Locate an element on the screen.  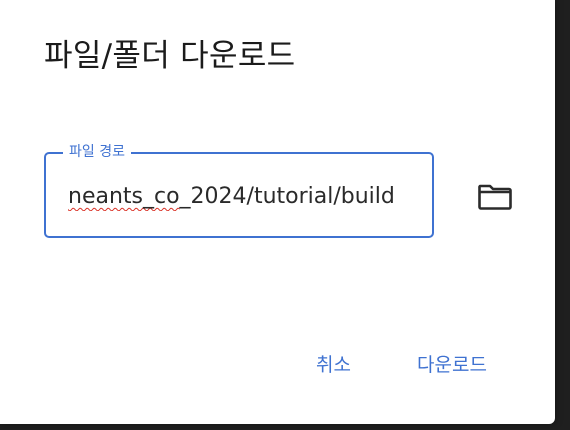
misspelled-segment: neants_co is located at coordinates (124, 196).